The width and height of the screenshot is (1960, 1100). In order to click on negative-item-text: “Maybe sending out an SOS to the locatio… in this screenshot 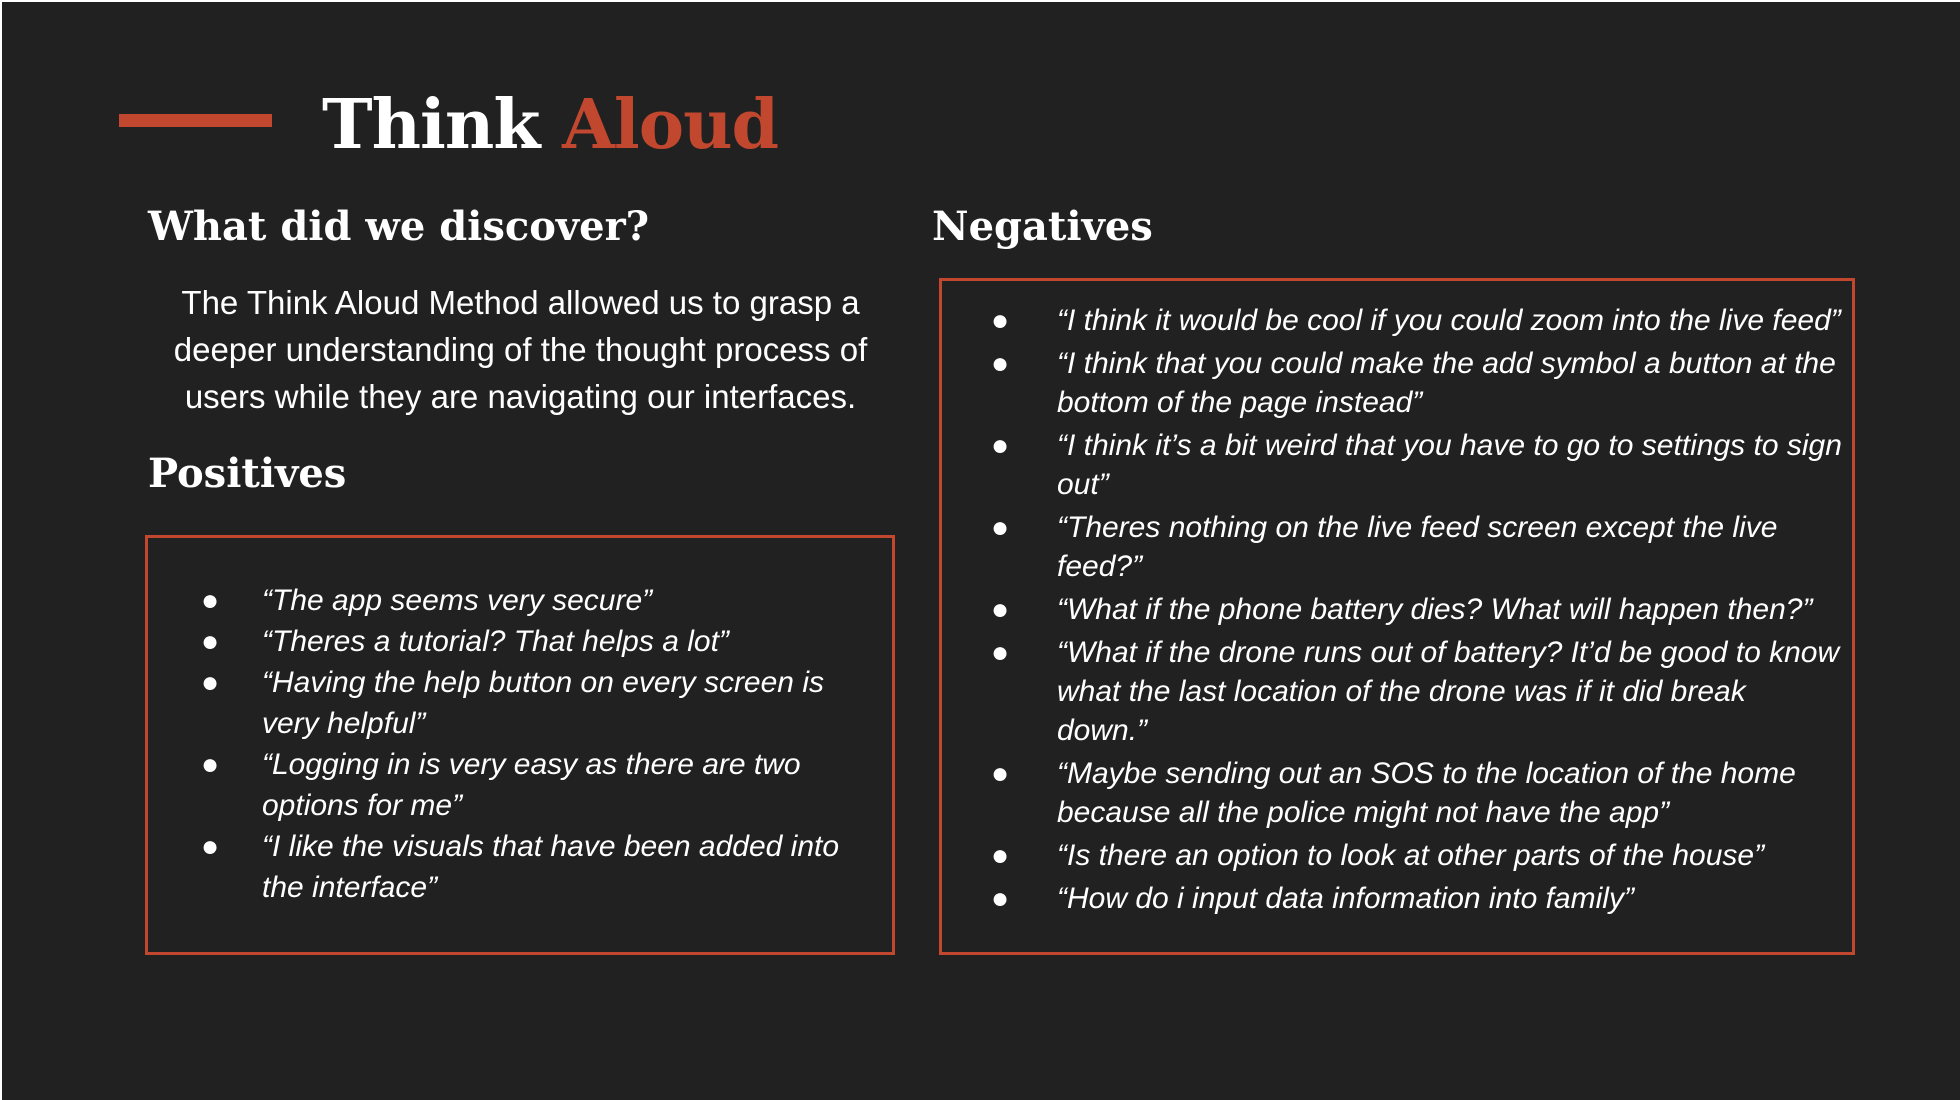, I will do `click(1426, 793)`.